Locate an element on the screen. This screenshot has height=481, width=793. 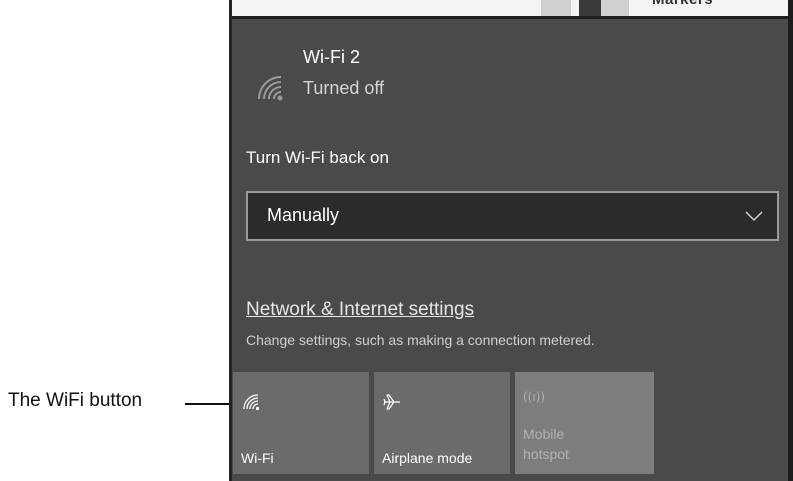
network-name: Wi-Fi 2 is located at coordinates (331, 57).